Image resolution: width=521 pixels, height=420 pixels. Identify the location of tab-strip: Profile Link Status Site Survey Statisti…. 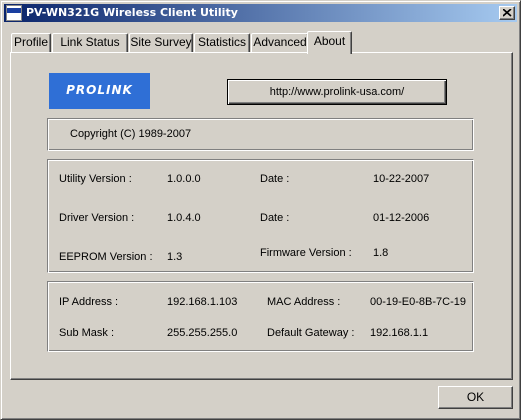
(181, 42).